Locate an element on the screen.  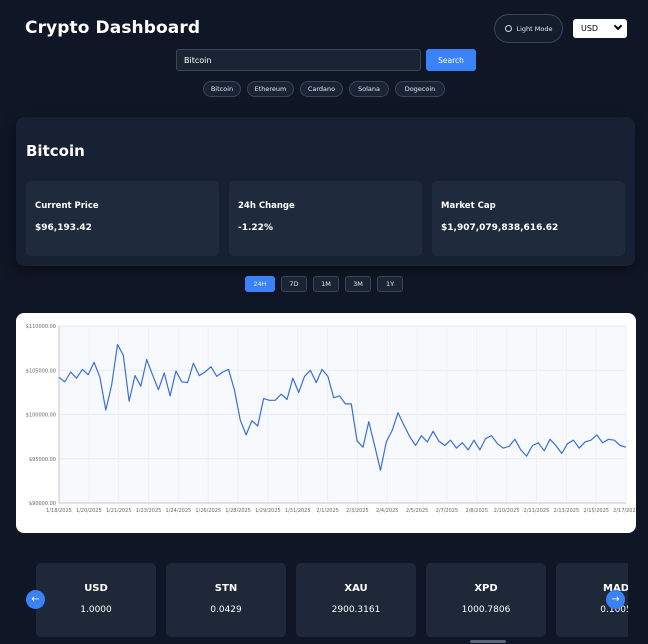
x-tick-label: 1/20/2025 is located at coordinates (89, 511).